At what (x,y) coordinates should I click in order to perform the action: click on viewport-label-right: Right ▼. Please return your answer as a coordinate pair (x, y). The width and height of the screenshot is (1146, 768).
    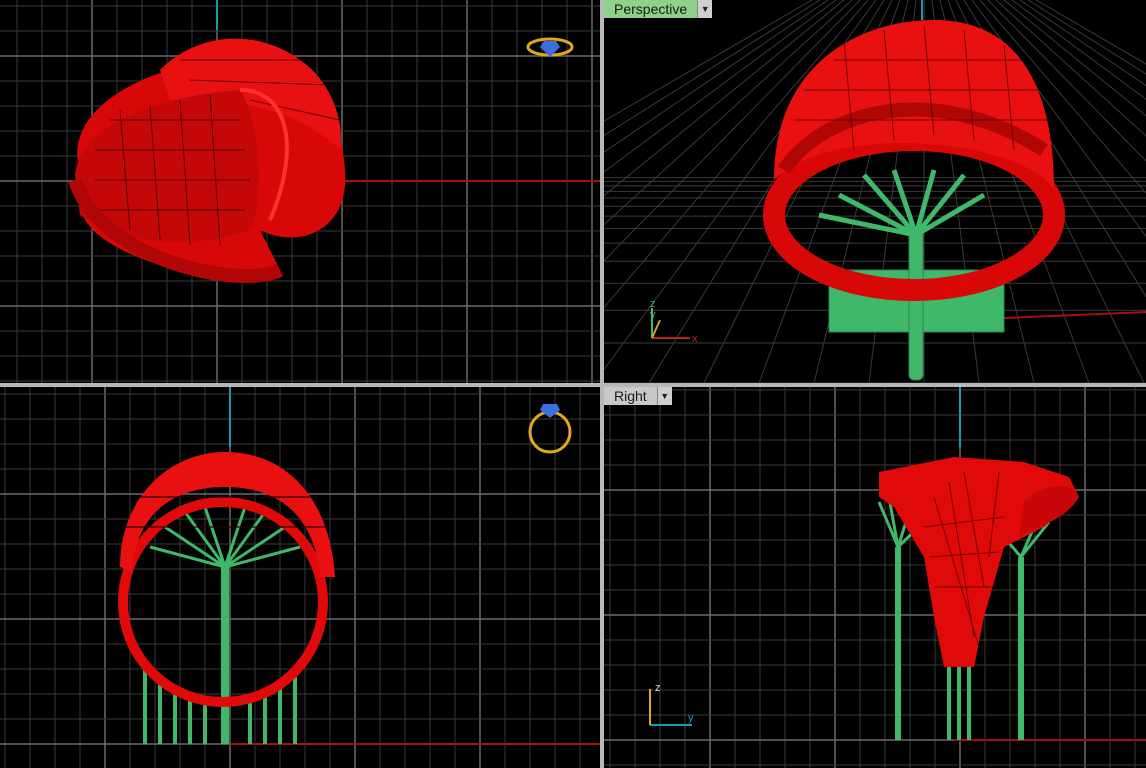
    Looking at the image, I should click on (638, 396).